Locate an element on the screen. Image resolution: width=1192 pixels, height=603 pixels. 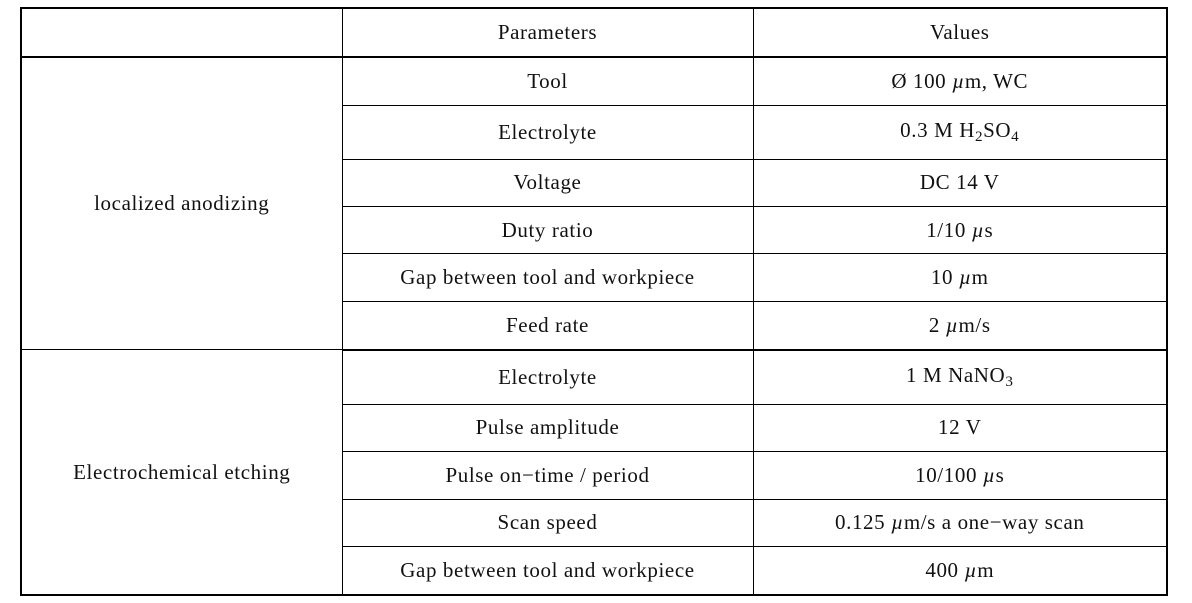
value-cell: 10/100 µs is located at coordinates (960, 475).